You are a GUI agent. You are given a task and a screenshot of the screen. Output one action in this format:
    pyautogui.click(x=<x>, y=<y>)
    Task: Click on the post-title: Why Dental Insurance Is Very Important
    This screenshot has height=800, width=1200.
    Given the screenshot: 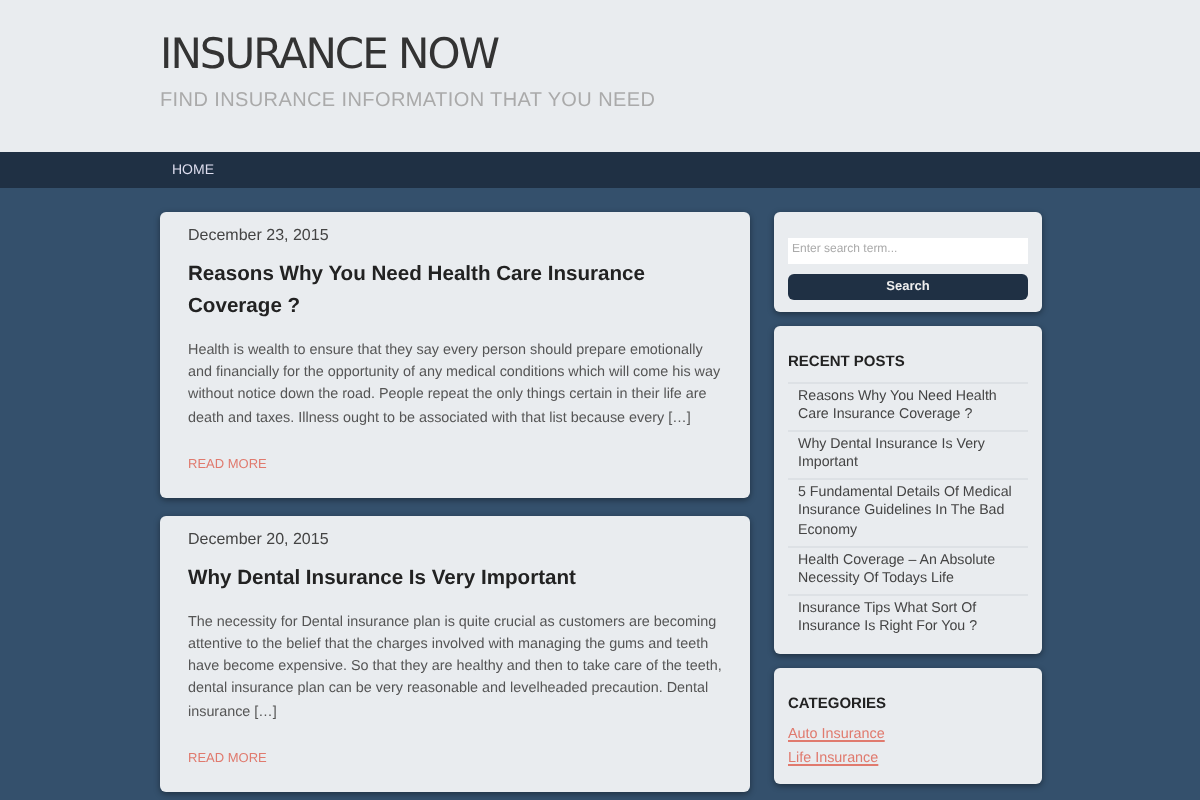 What is the action you would take?
    pyautogui.click(x=455, y=579)
    